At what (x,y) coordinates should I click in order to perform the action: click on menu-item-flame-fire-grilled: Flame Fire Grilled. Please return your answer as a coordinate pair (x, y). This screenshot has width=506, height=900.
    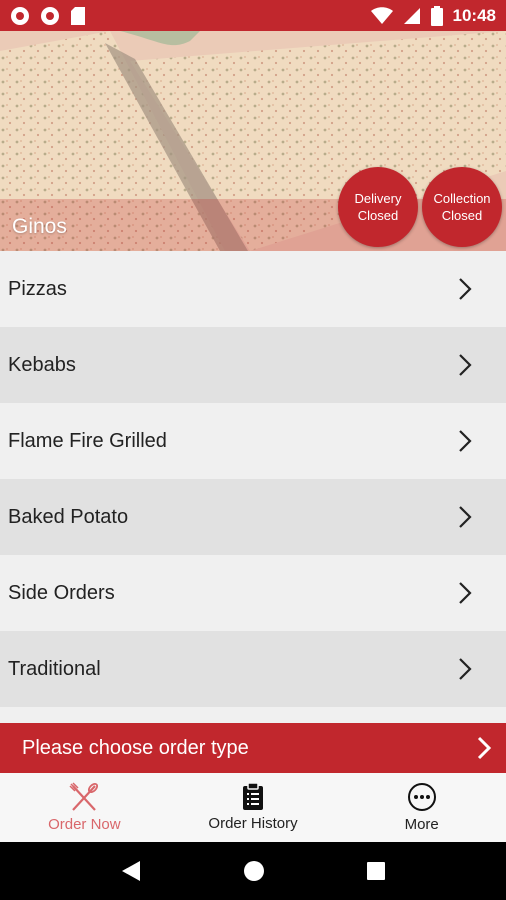
    Looking at the image, I should click on (253, 441).